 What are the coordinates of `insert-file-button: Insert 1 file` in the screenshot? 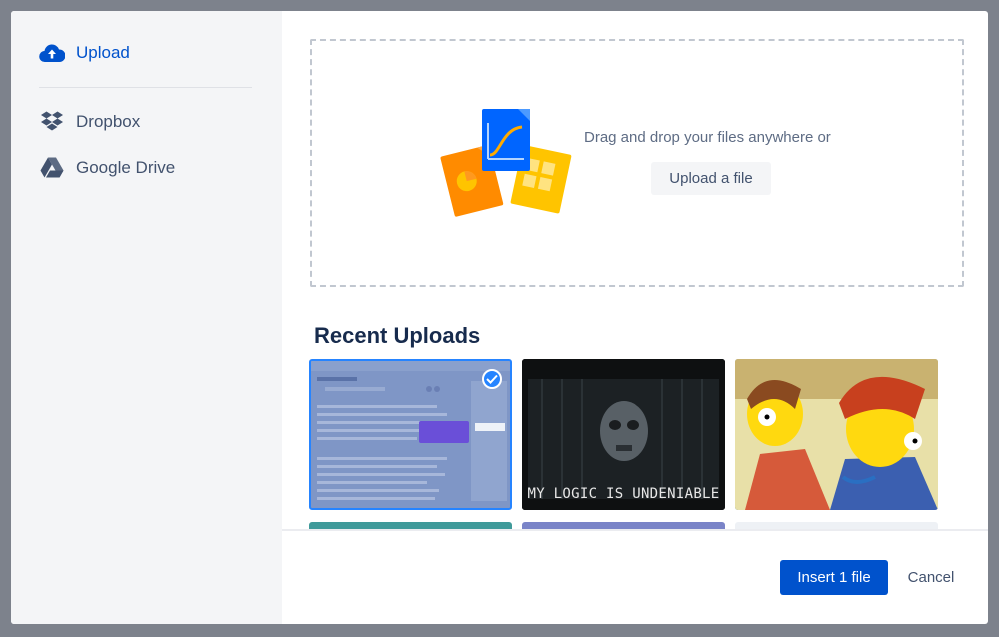 It's located at (834, 577).